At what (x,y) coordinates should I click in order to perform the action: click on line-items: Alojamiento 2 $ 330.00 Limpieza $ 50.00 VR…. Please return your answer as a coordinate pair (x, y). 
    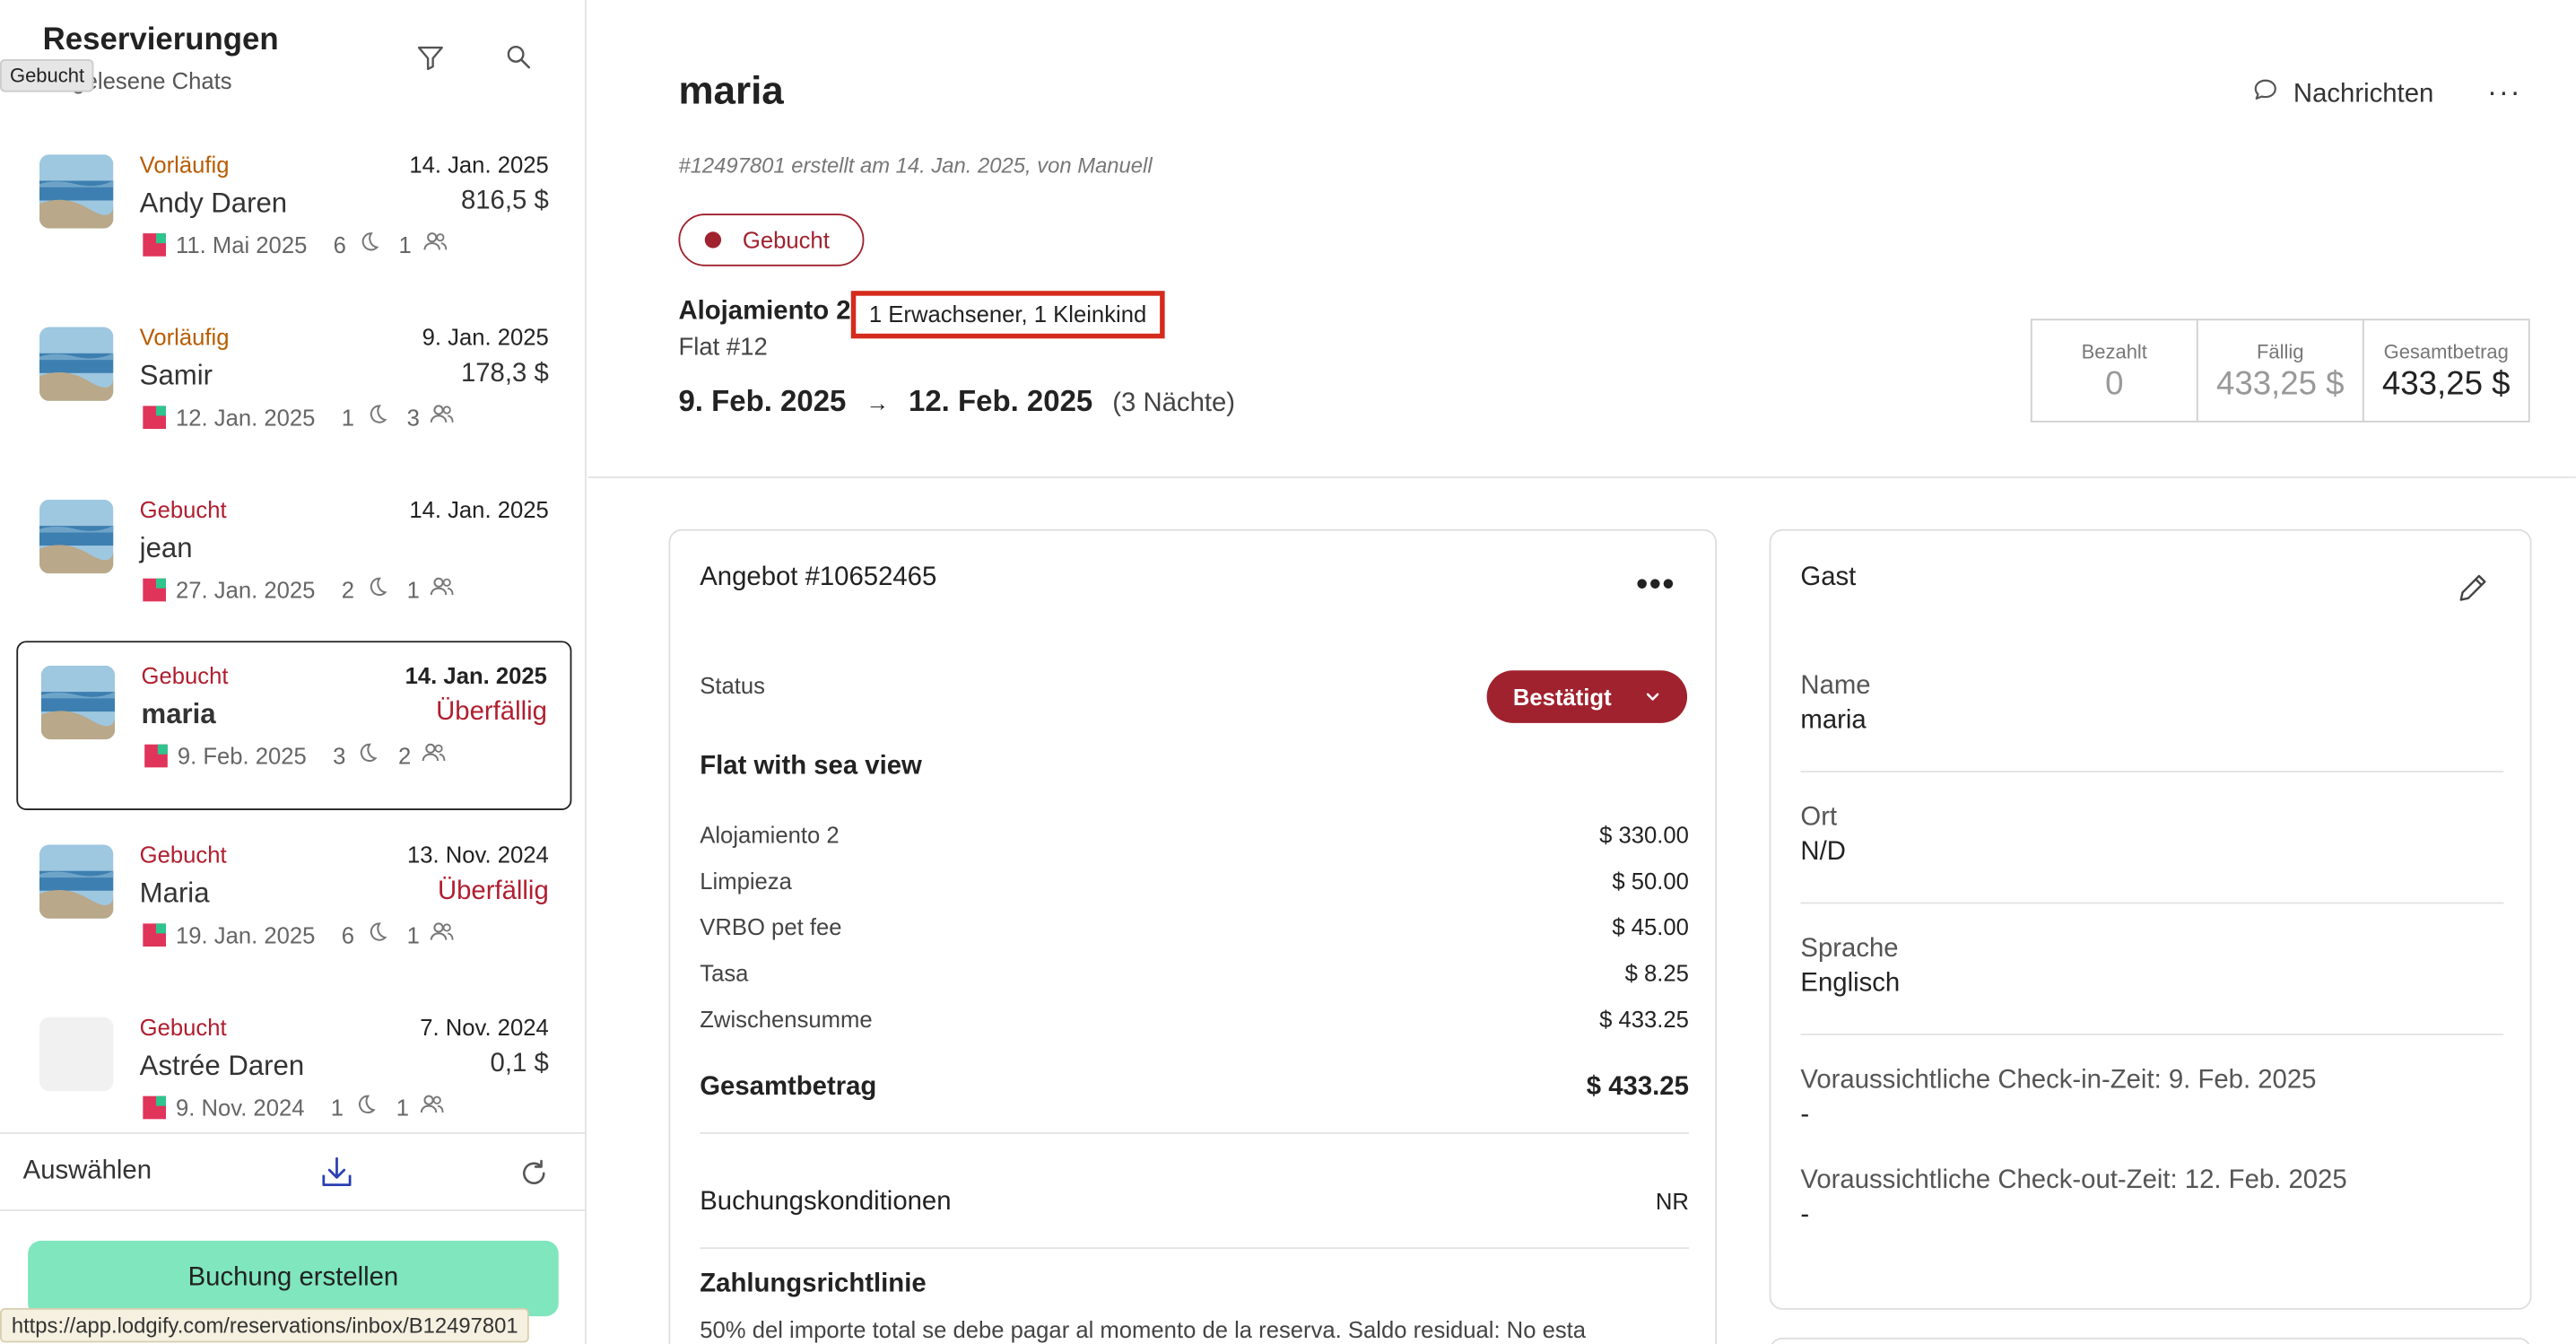
    Looking at the image, I should click on (1194, 937).